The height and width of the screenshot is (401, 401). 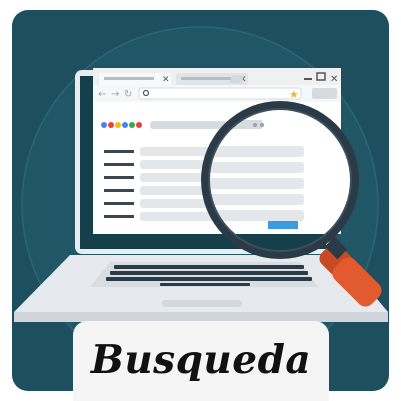 What do you see at coordinates (102, 94) in the screenshot?
I see `back-arrow-icon: ←` at bounding box center [102, 94].